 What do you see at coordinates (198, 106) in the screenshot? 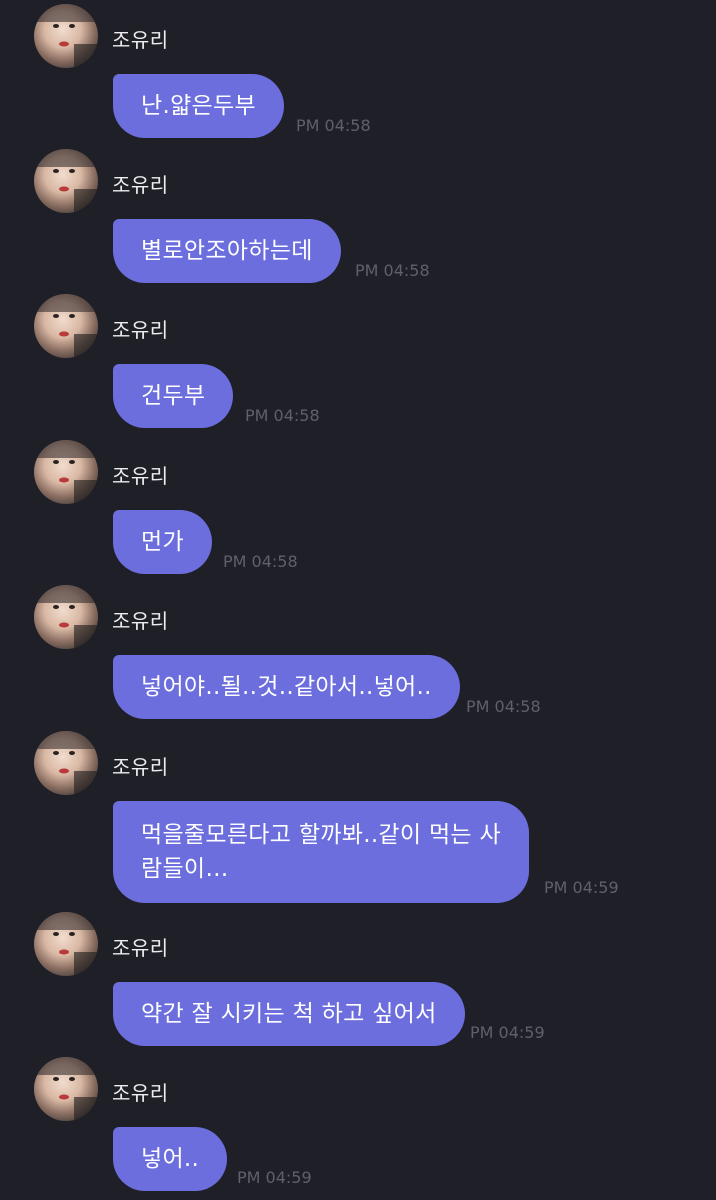
I see `message-bubble: 난.얇은두부` at bounding box center [198, 106].